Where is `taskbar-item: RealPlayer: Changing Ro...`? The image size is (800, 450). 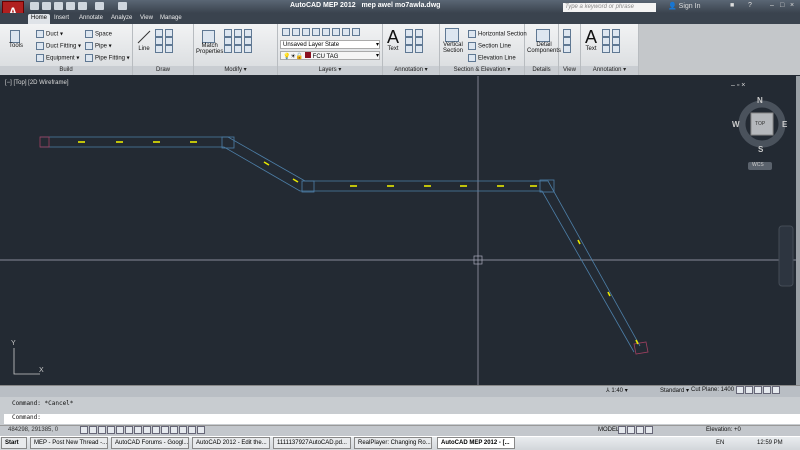 taskbar-item: RealPlayer: Changing Ro... is located at coordinates (393, 443).